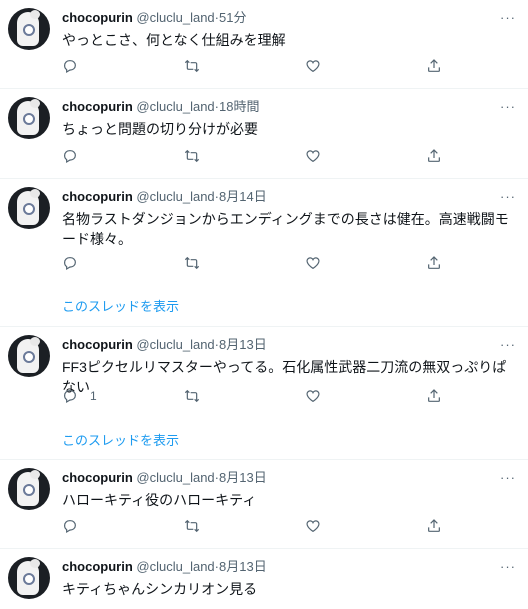 The height and width of the screenshot is (609, 528). I want to click on tweet-text: 名物ラストダンジョンからエンディングまでの長さは健在。高速戦闘モード様々。, so click(285, 229).